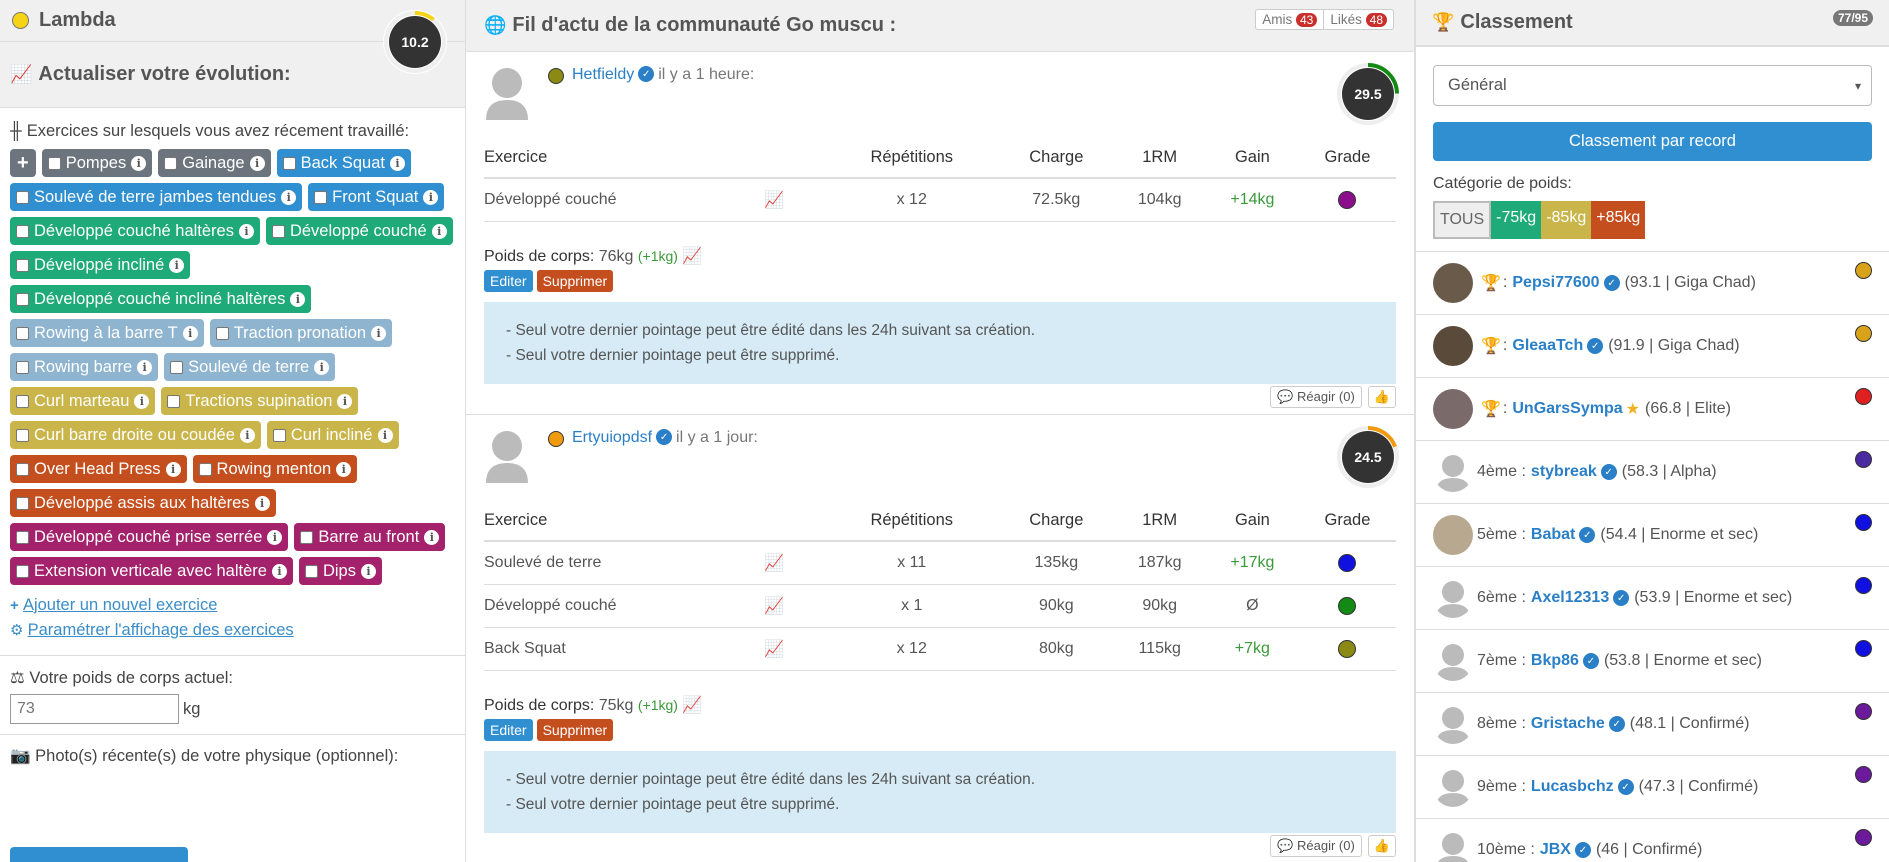 The height and width of the screenshot is (862, 1889). What do you see at coordinates (1652, 85) in the screenshot?
I see `ranking-select: Général ▾` at bounding box center [1652, 85].